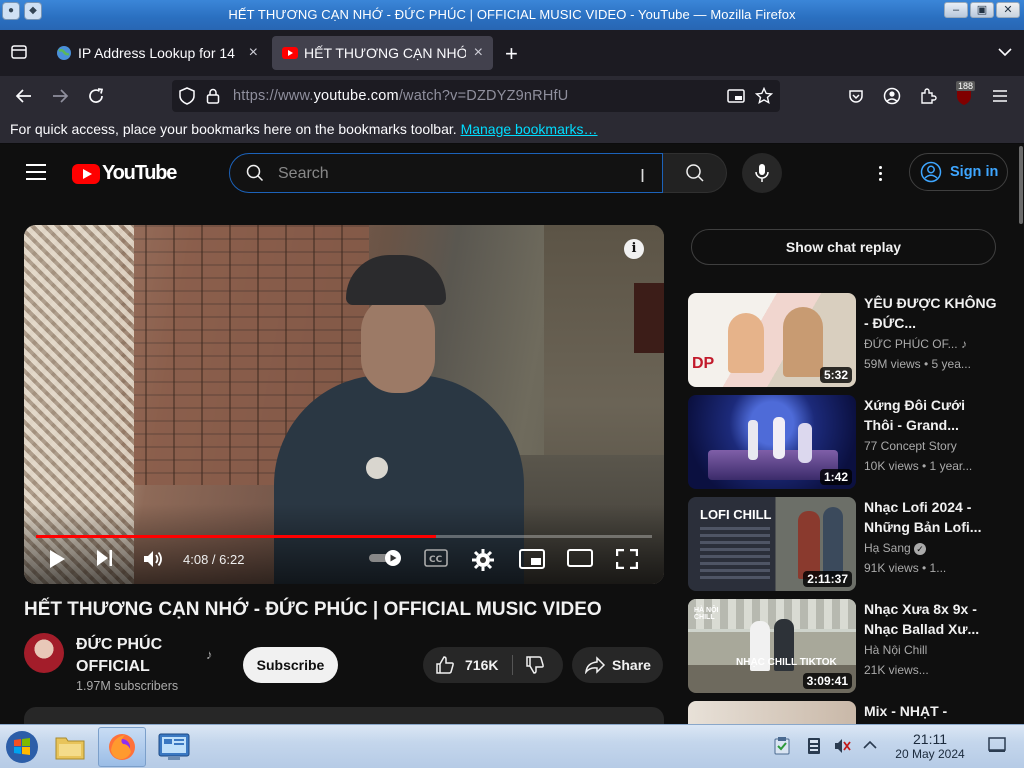  I want to click on reload-icon, so click(96, 96).